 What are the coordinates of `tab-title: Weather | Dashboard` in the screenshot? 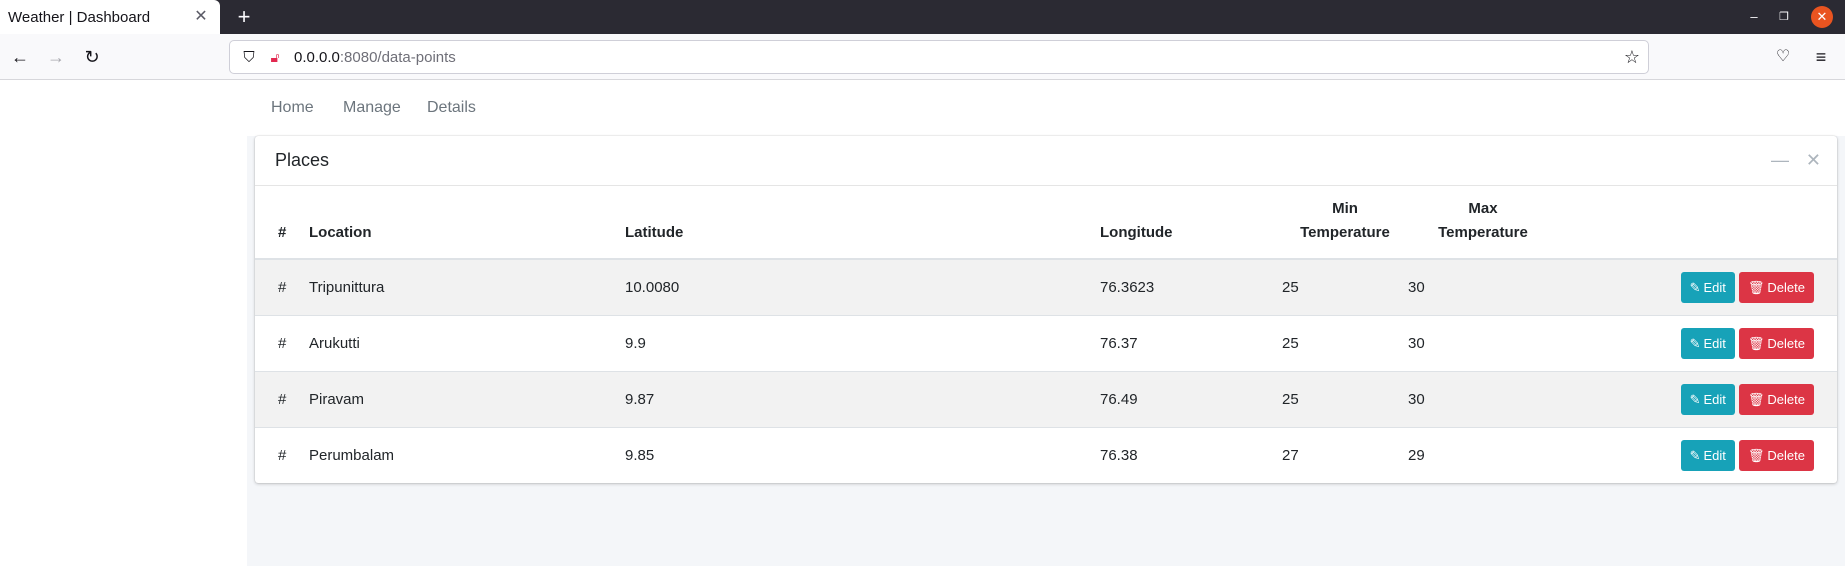 It's located at (79, 17).